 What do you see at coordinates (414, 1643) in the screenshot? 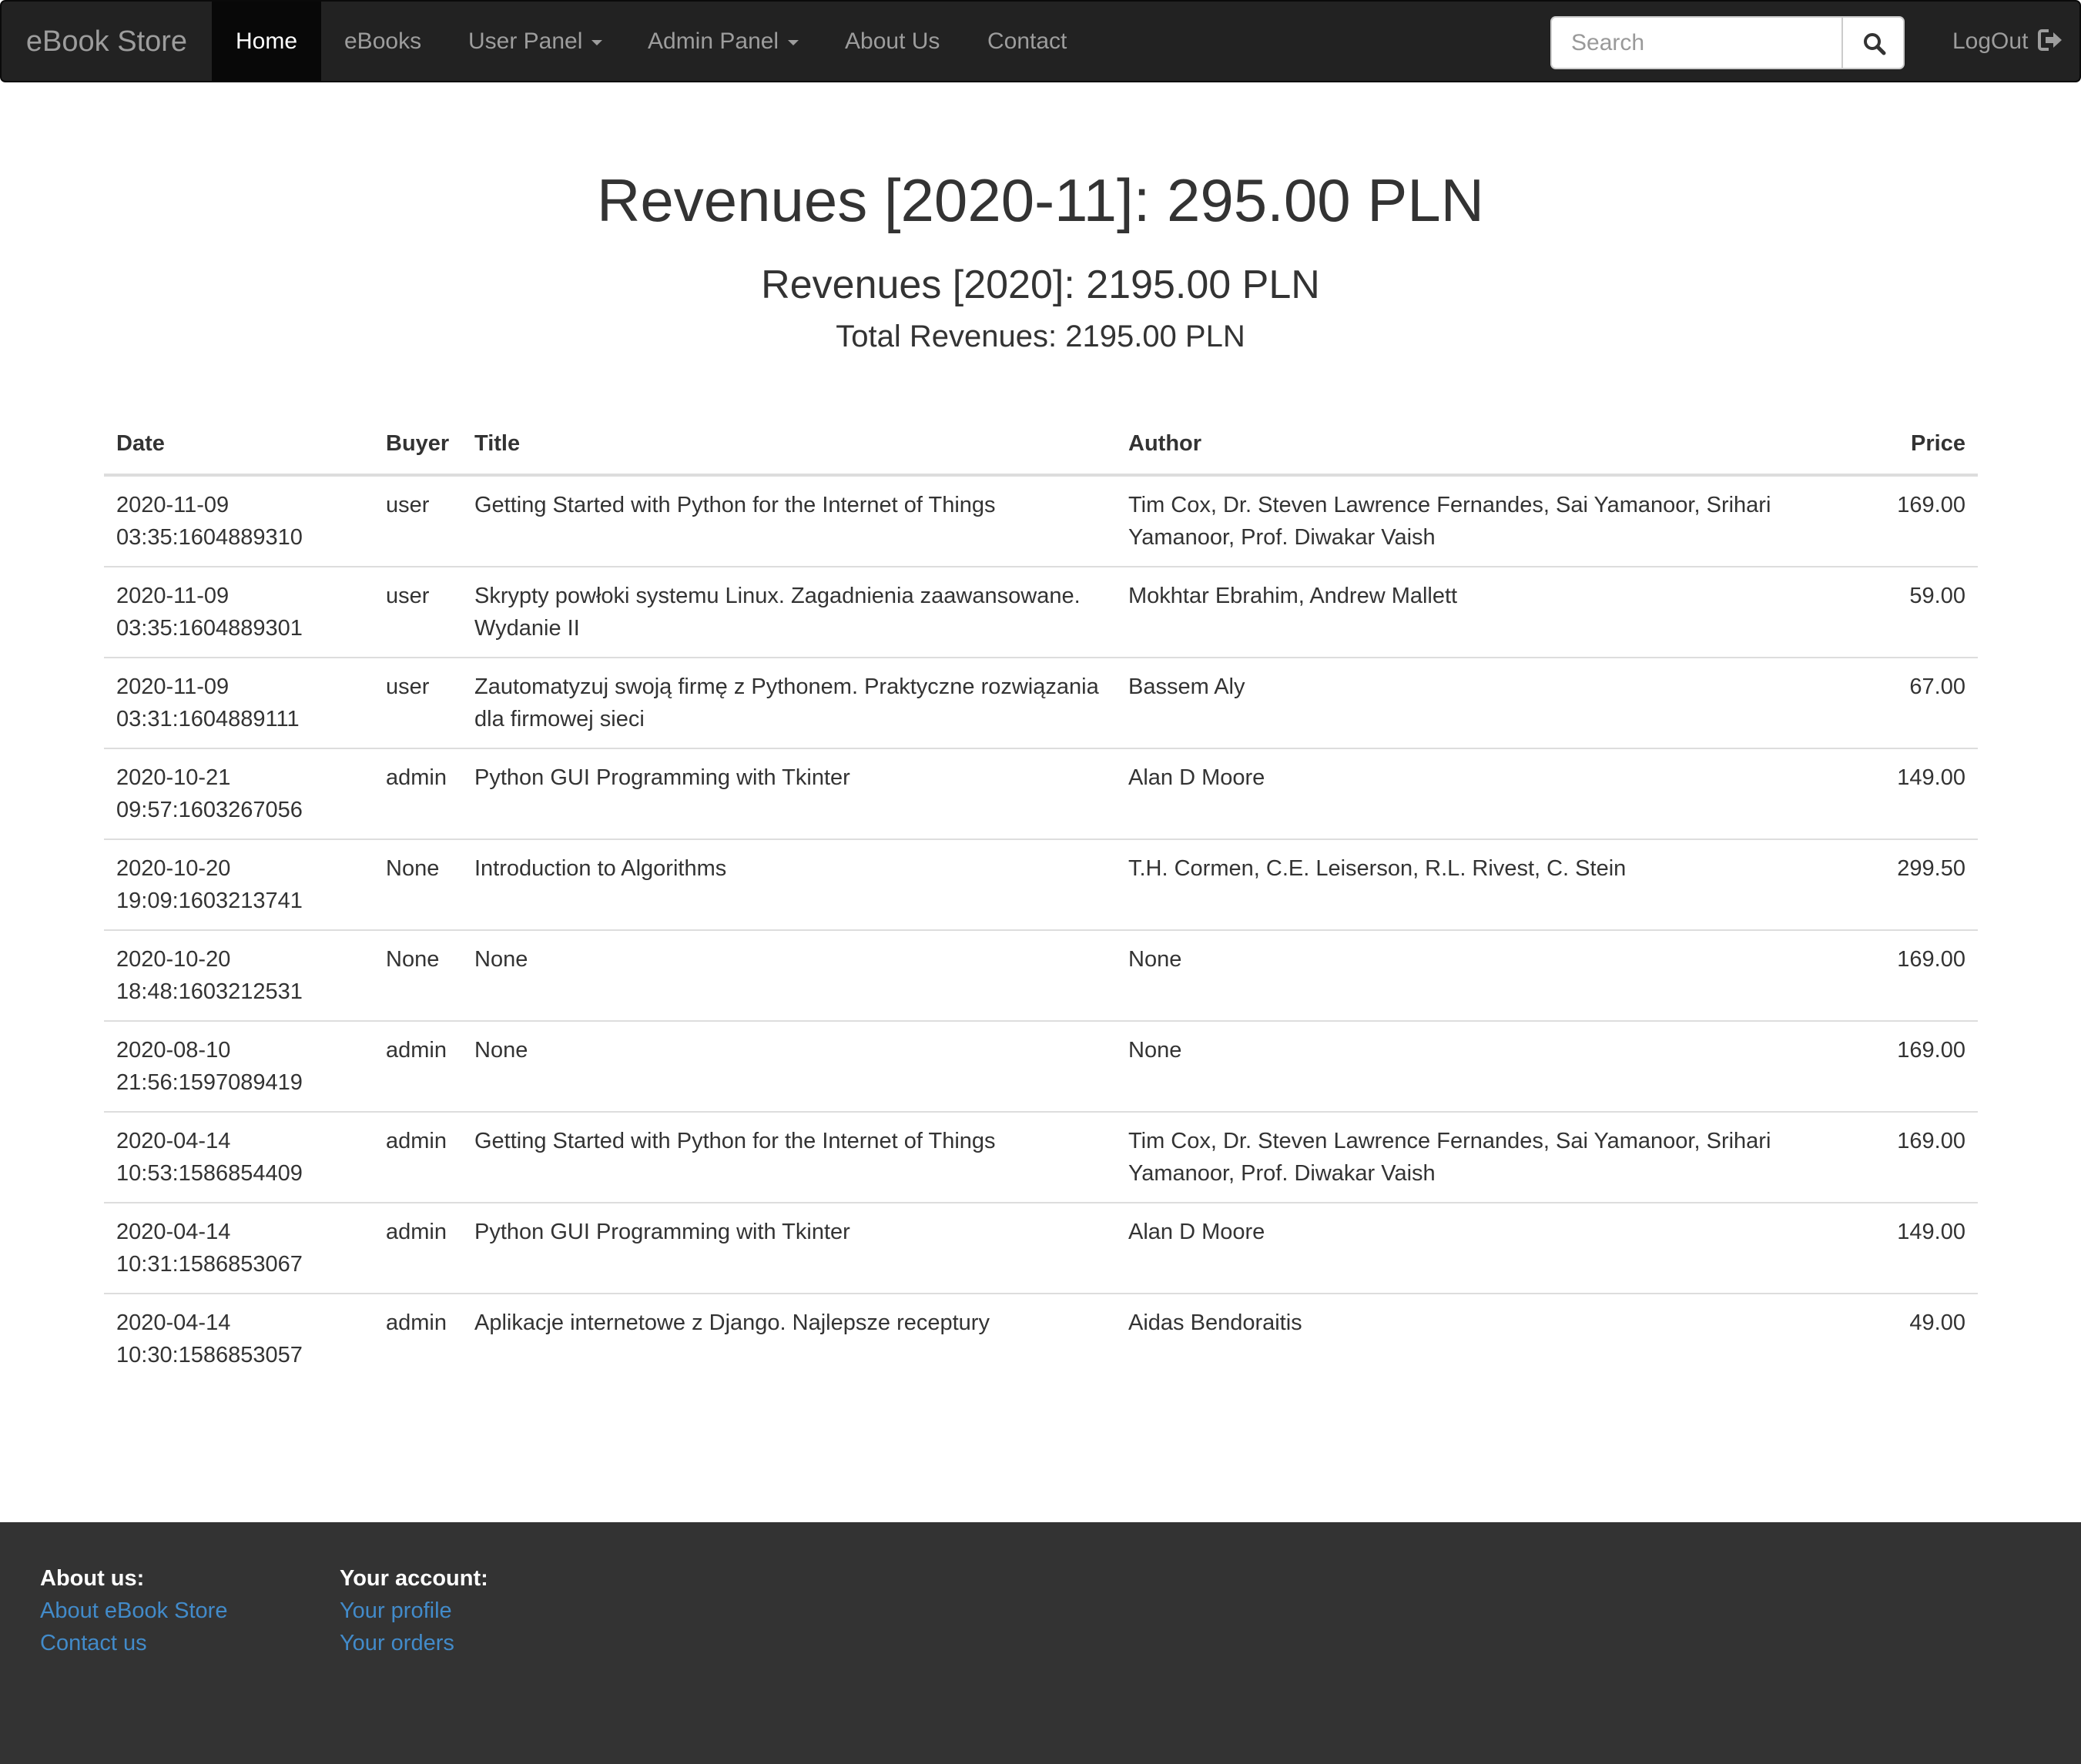
I see `footer-link-your-orders: Your orders` at bounding box center [414, 1643].